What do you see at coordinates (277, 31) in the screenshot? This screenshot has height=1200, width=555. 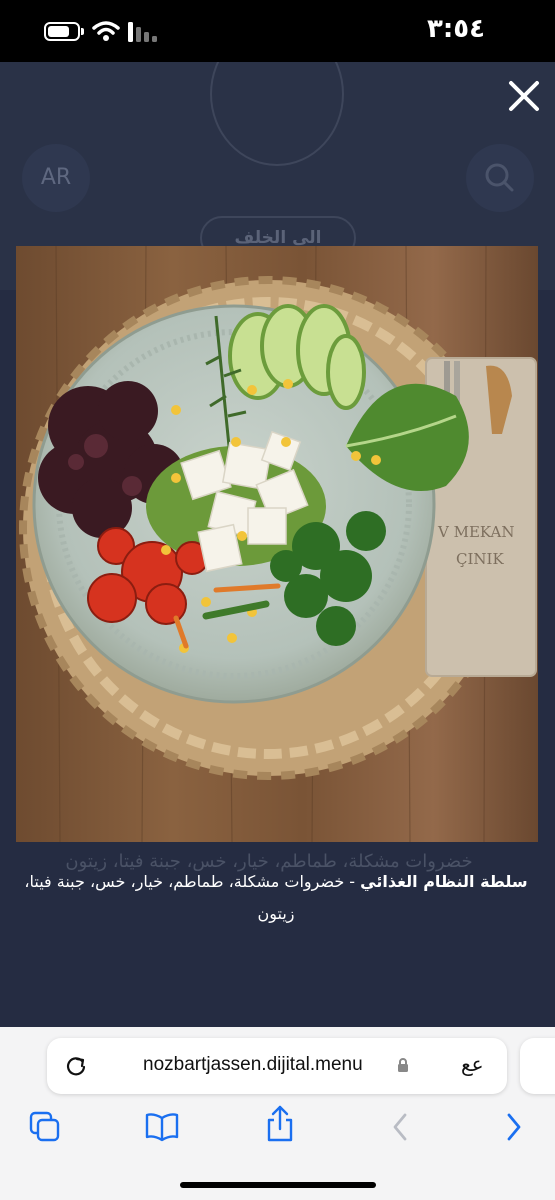 I see `status-bar: ٣:٥٤` at bounding box center [277, 31].